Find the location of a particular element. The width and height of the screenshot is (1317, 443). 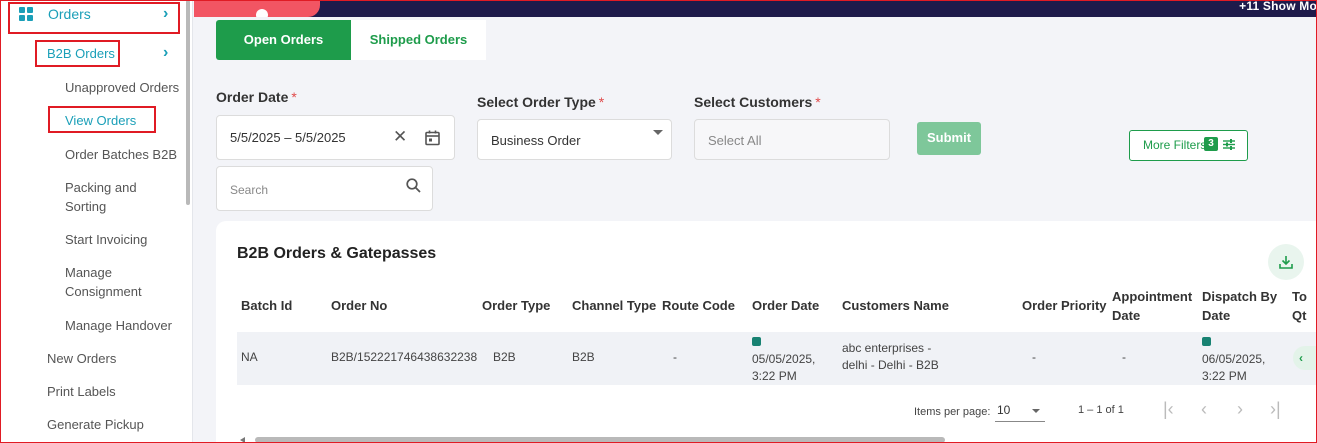

next-page-icon: › is located at coordinates (1240, 409).